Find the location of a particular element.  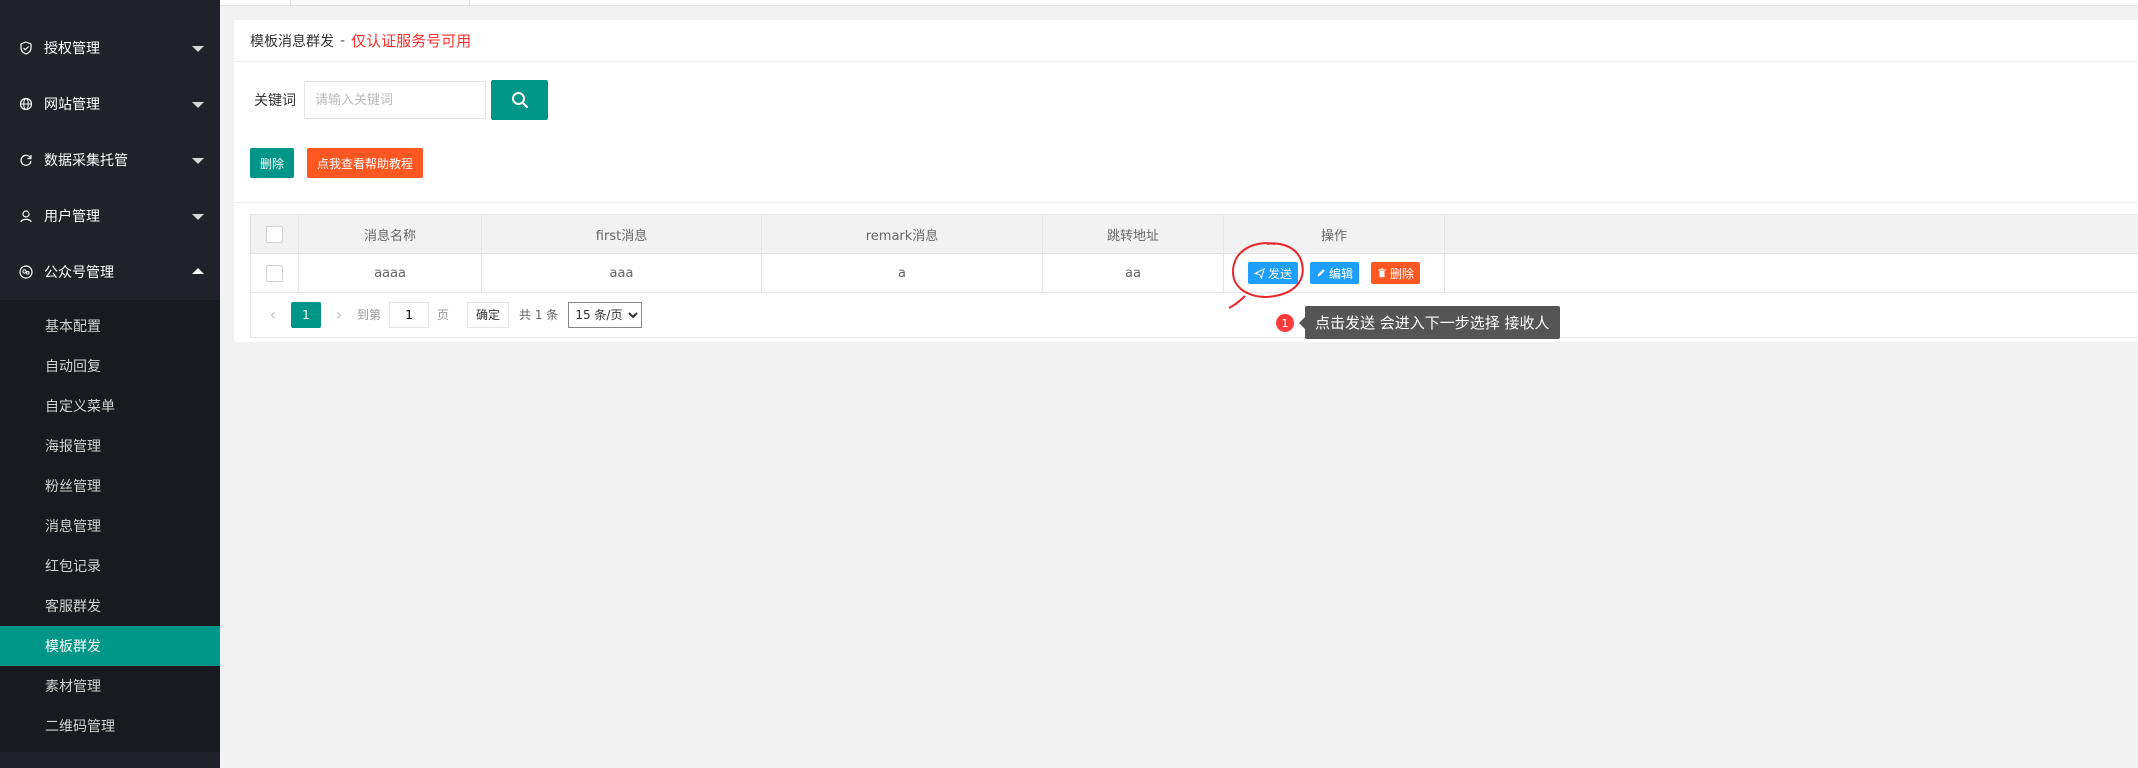

sidebar-item-fans: 粉丝管理 is located at coordinates (110, 486).